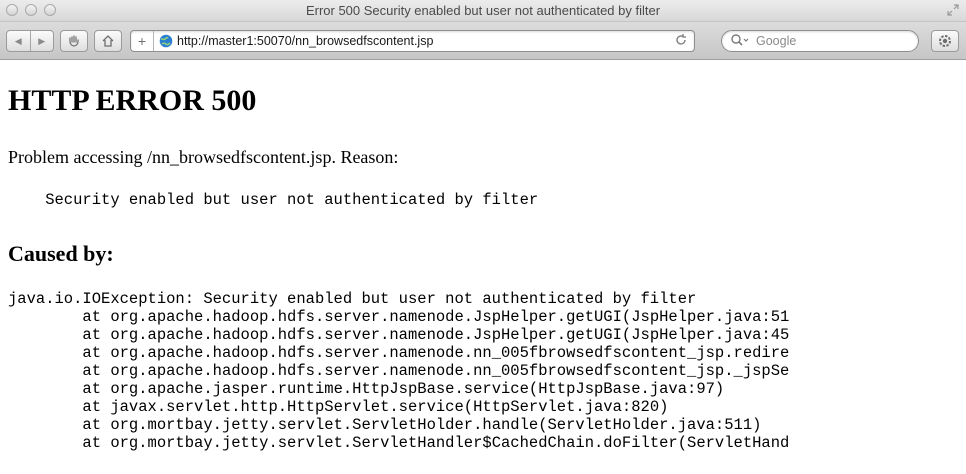 The height and width of the screenshot is (474, 966). I want to click on search-field, so click(820, 41).